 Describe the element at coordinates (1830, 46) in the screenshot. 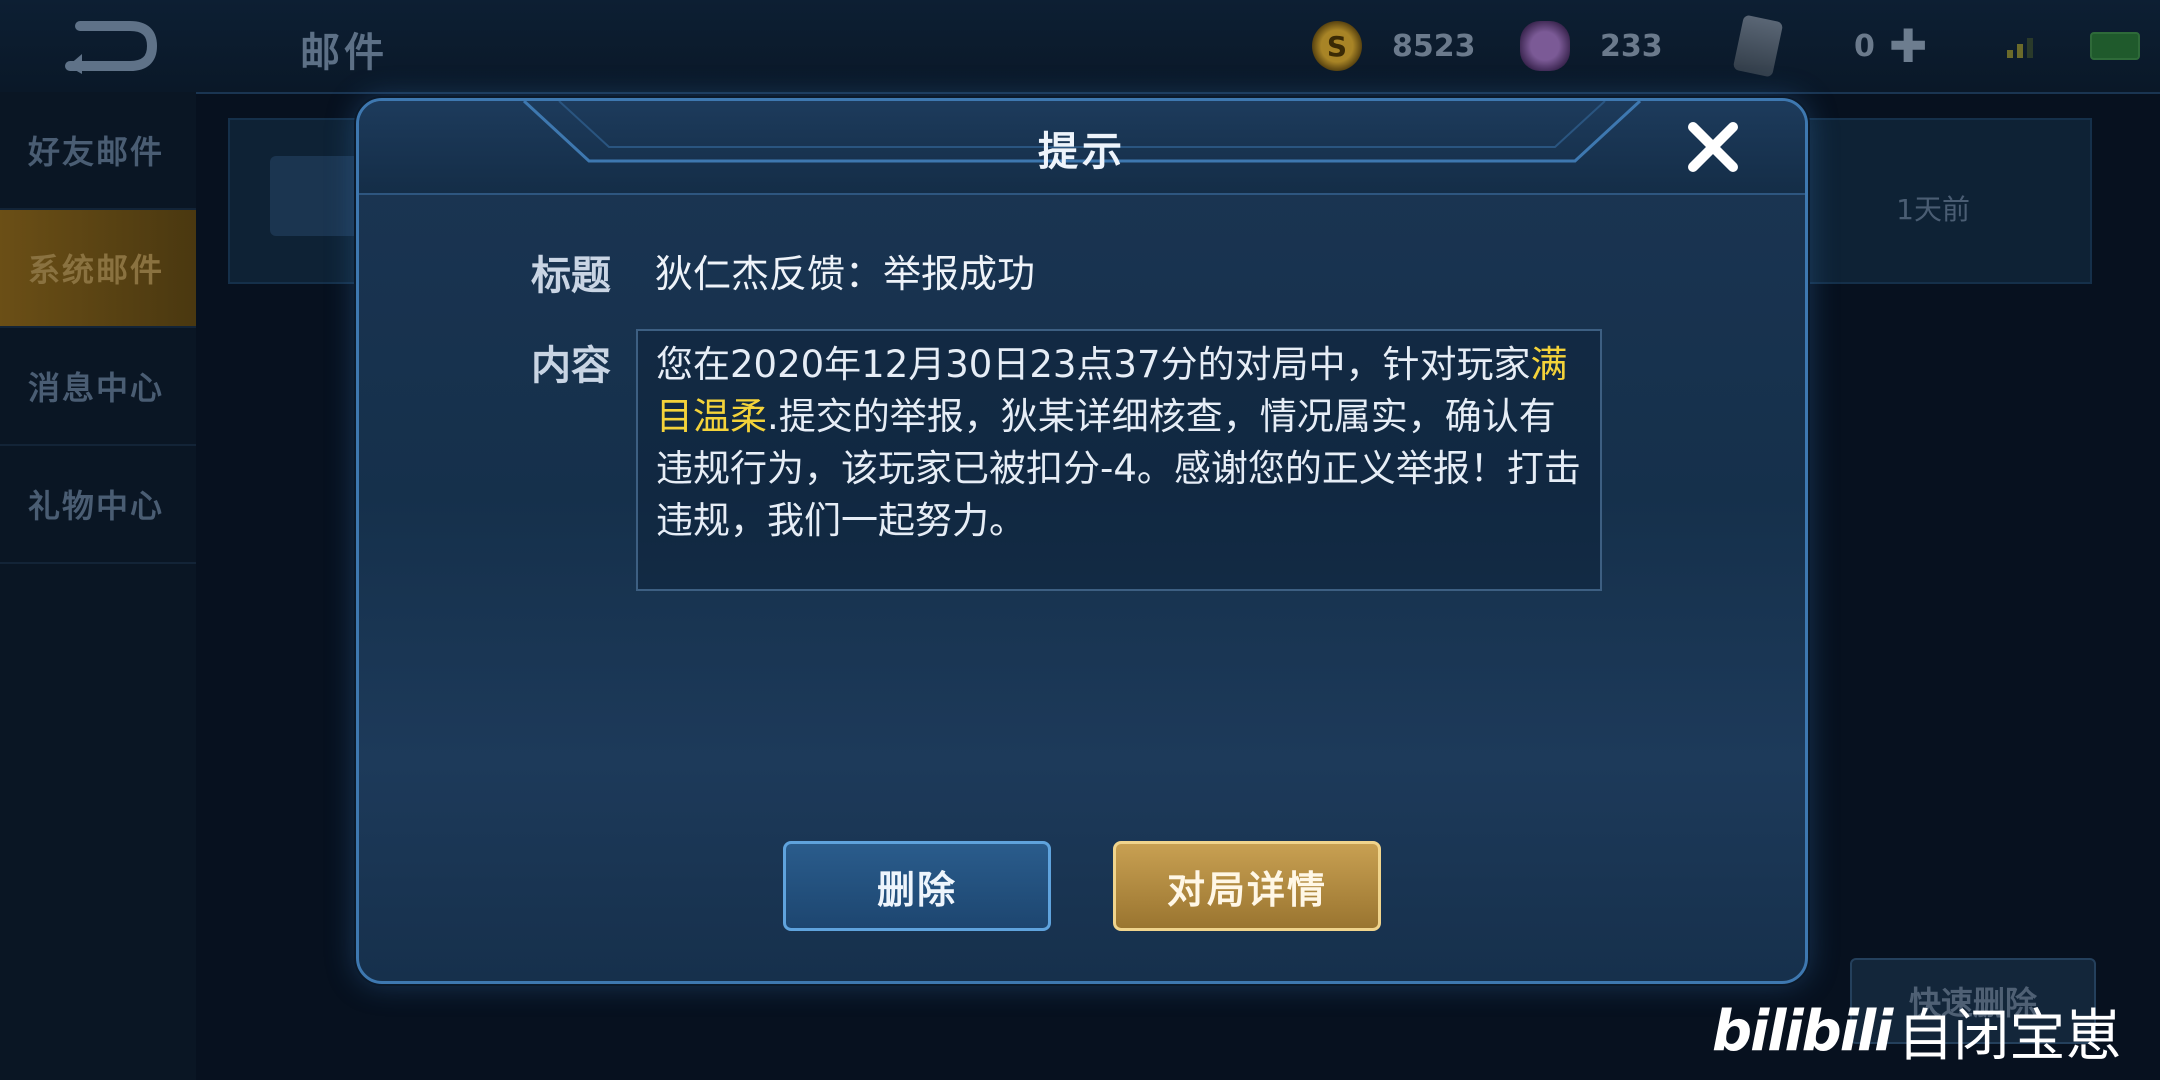

I see `card-balance: 0 ✚` at that location.